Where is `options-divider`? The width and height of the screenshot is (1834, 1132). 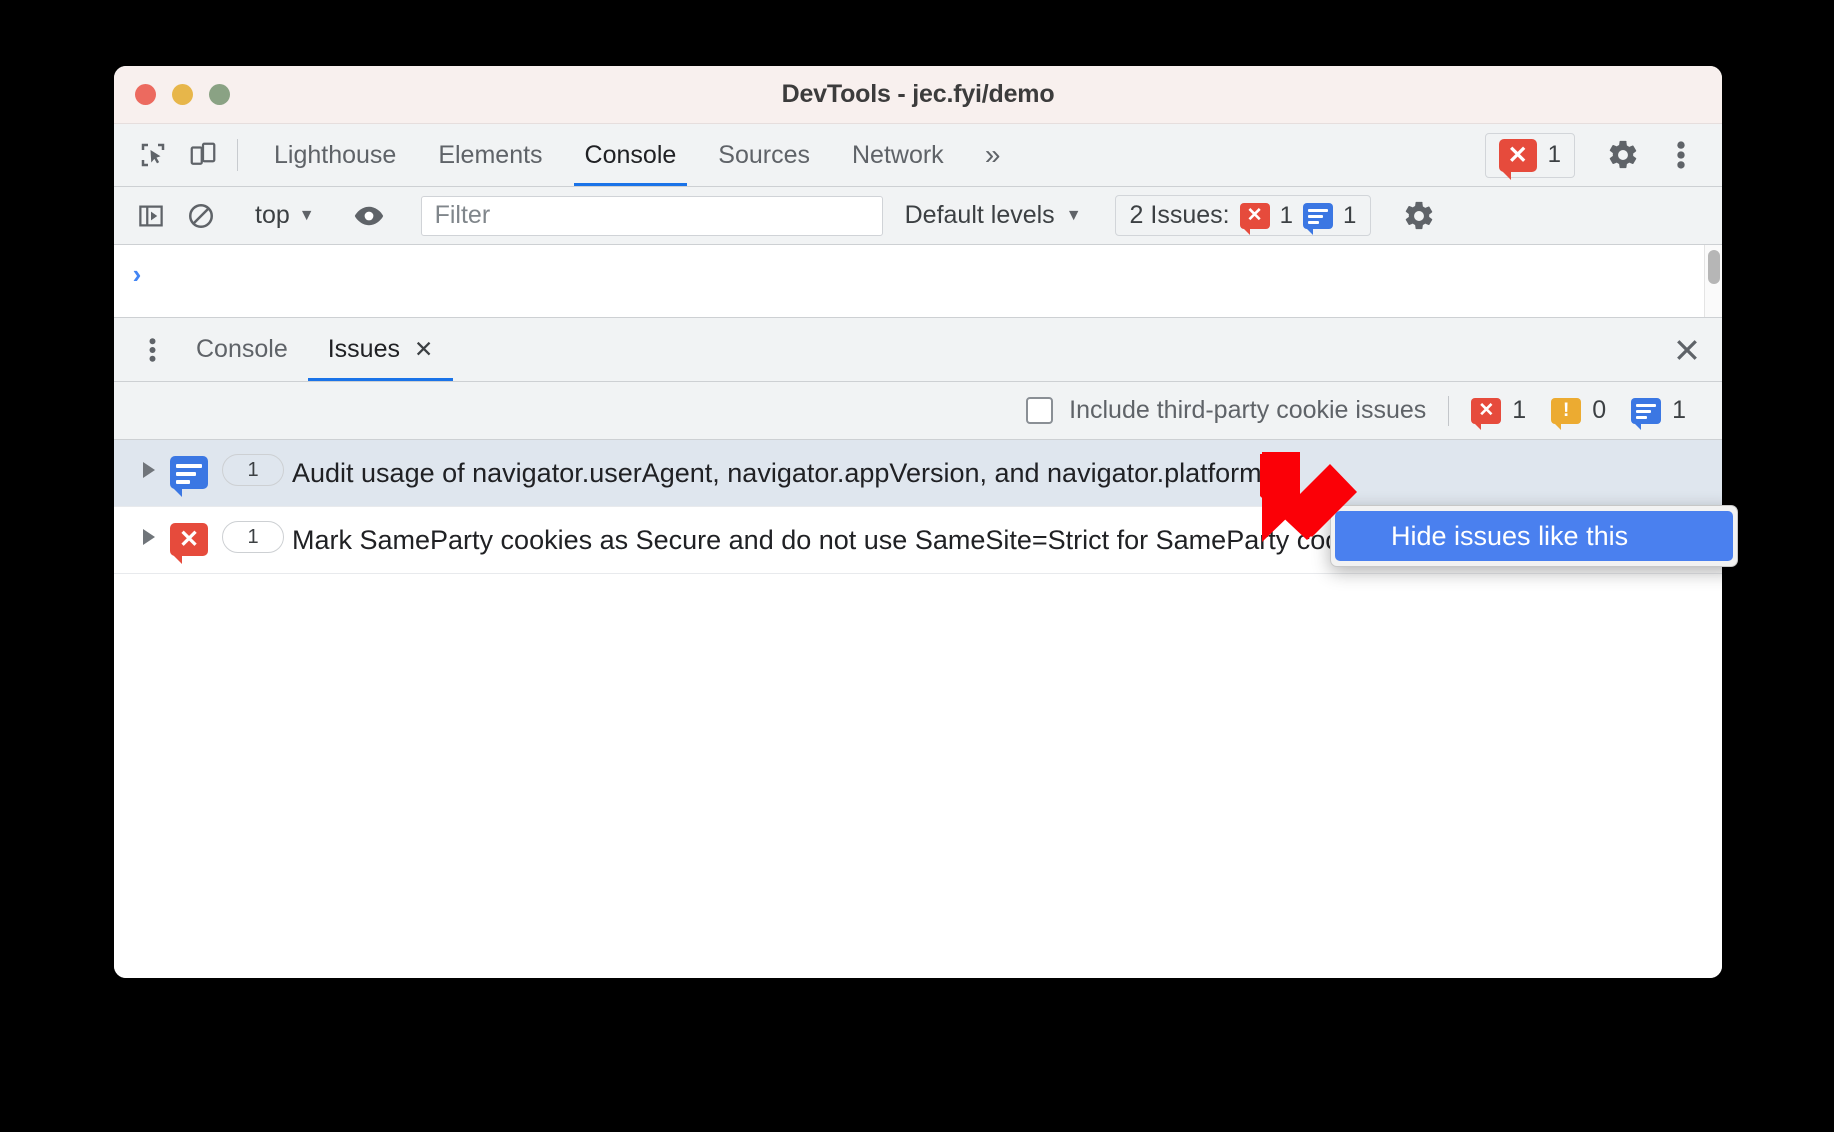 options-divider is located at coordinates (1449, 410).